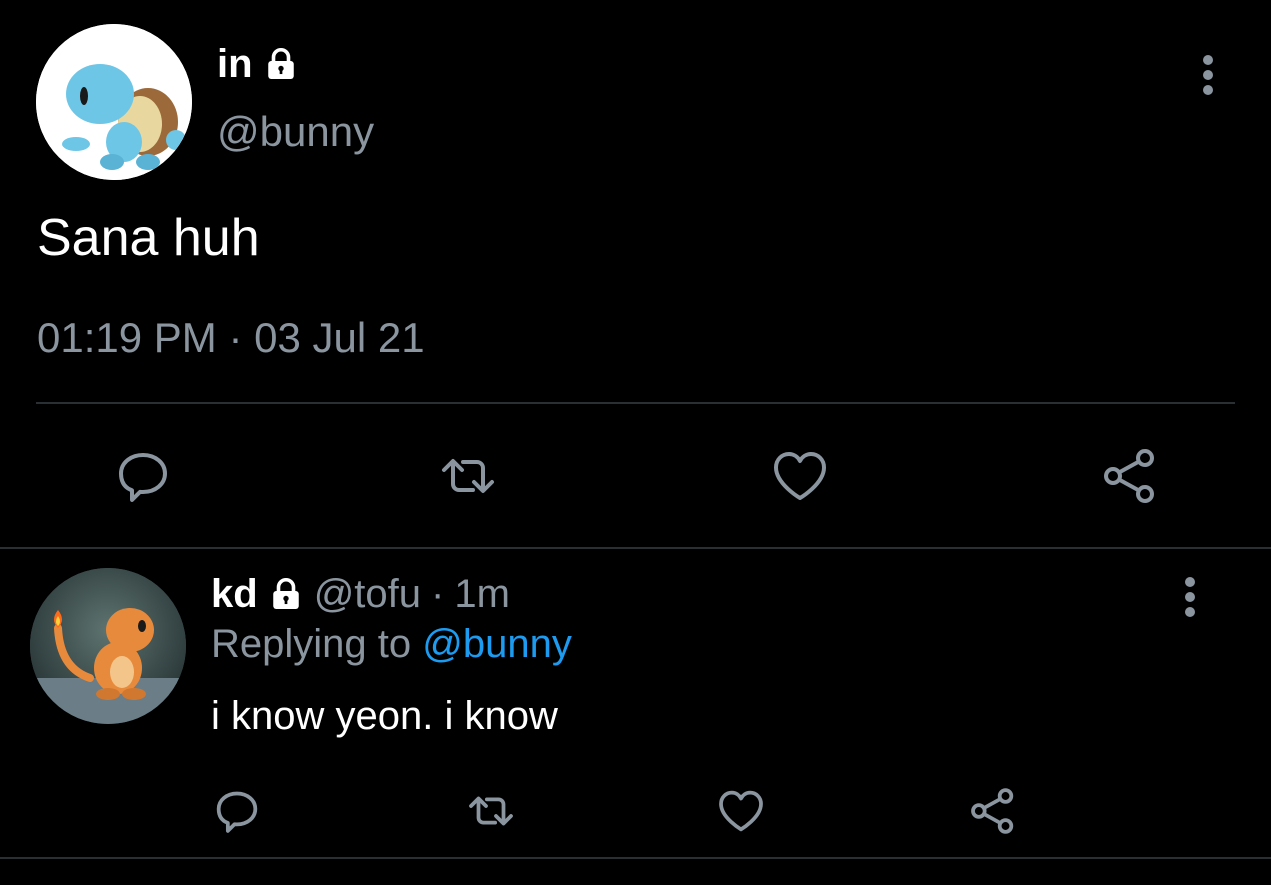  I want to click on tweet-text: Sana huh, so click(148, 238).